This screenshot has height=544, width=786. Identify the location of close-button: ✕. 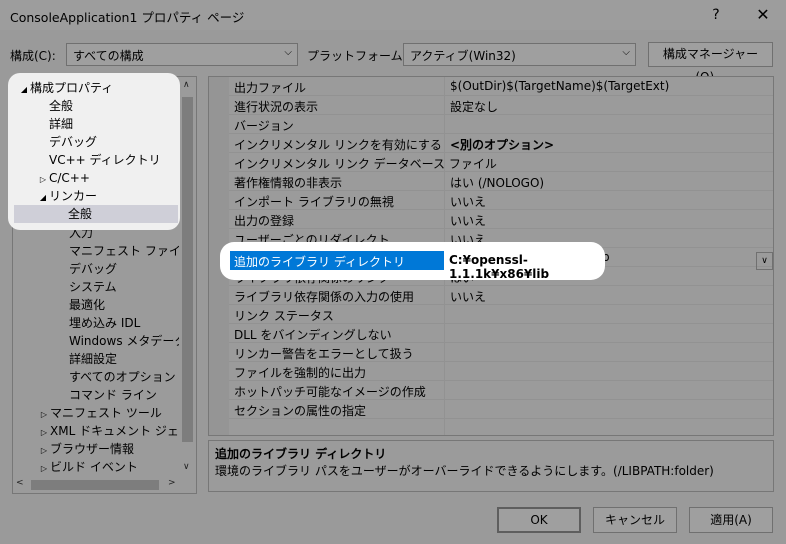
(763, 15).